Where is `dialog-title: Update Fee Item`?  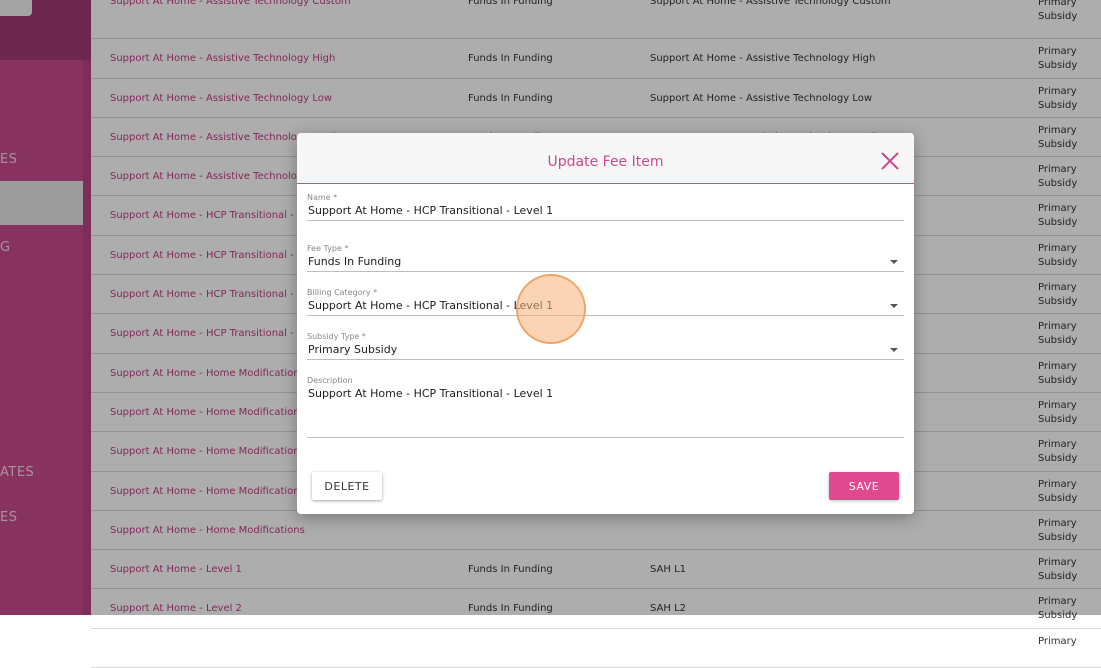
dialog-title: Update Fee Item is located at coordinates (605, 162).